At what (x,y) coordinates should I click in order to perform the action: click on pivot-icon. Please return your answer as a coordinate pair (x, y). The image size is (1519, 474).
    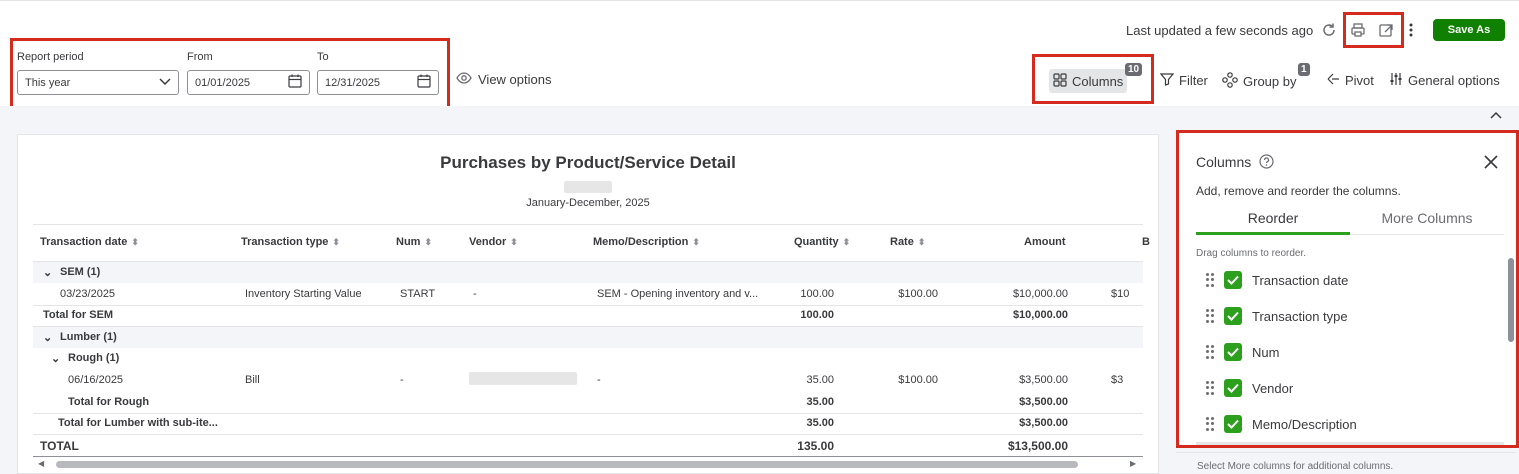
    Looking at the image, I should click on (1333, 80).